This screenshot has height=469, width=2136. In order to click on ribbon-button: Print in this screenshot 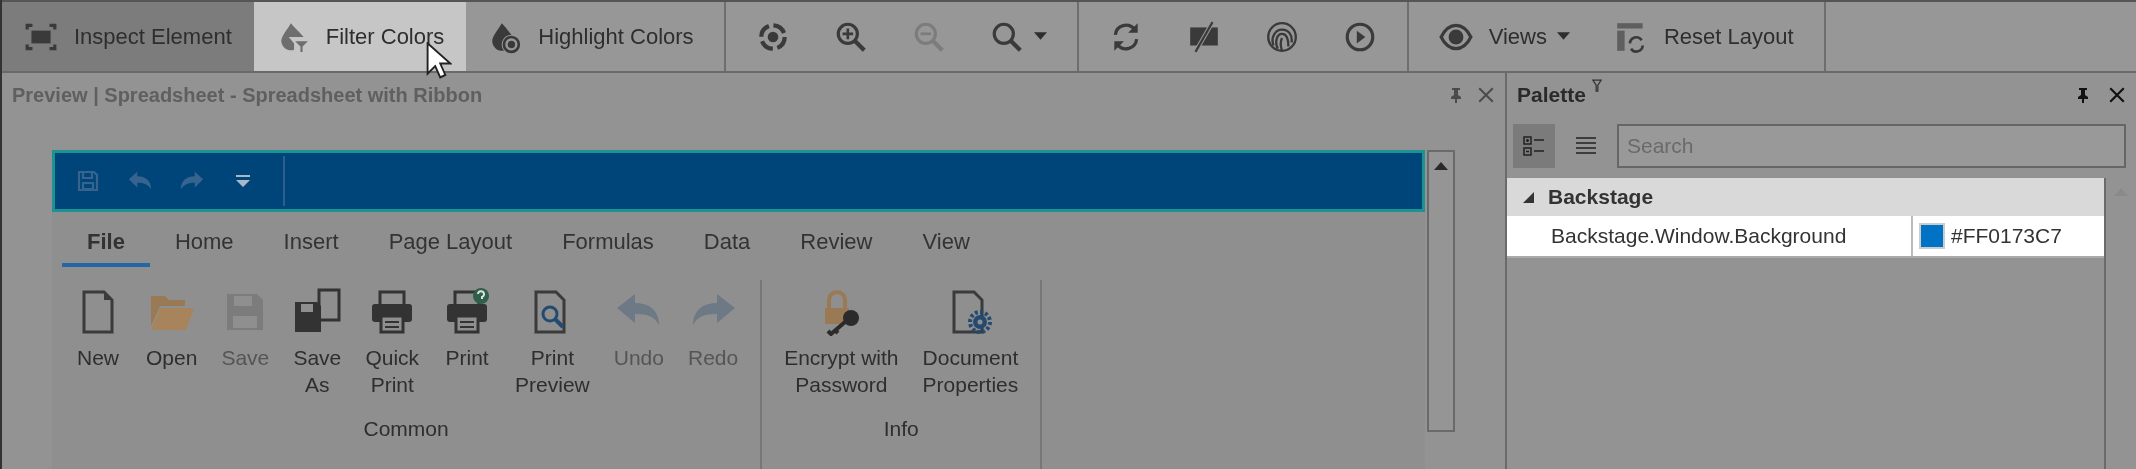, I will do `click(467, 343)`.